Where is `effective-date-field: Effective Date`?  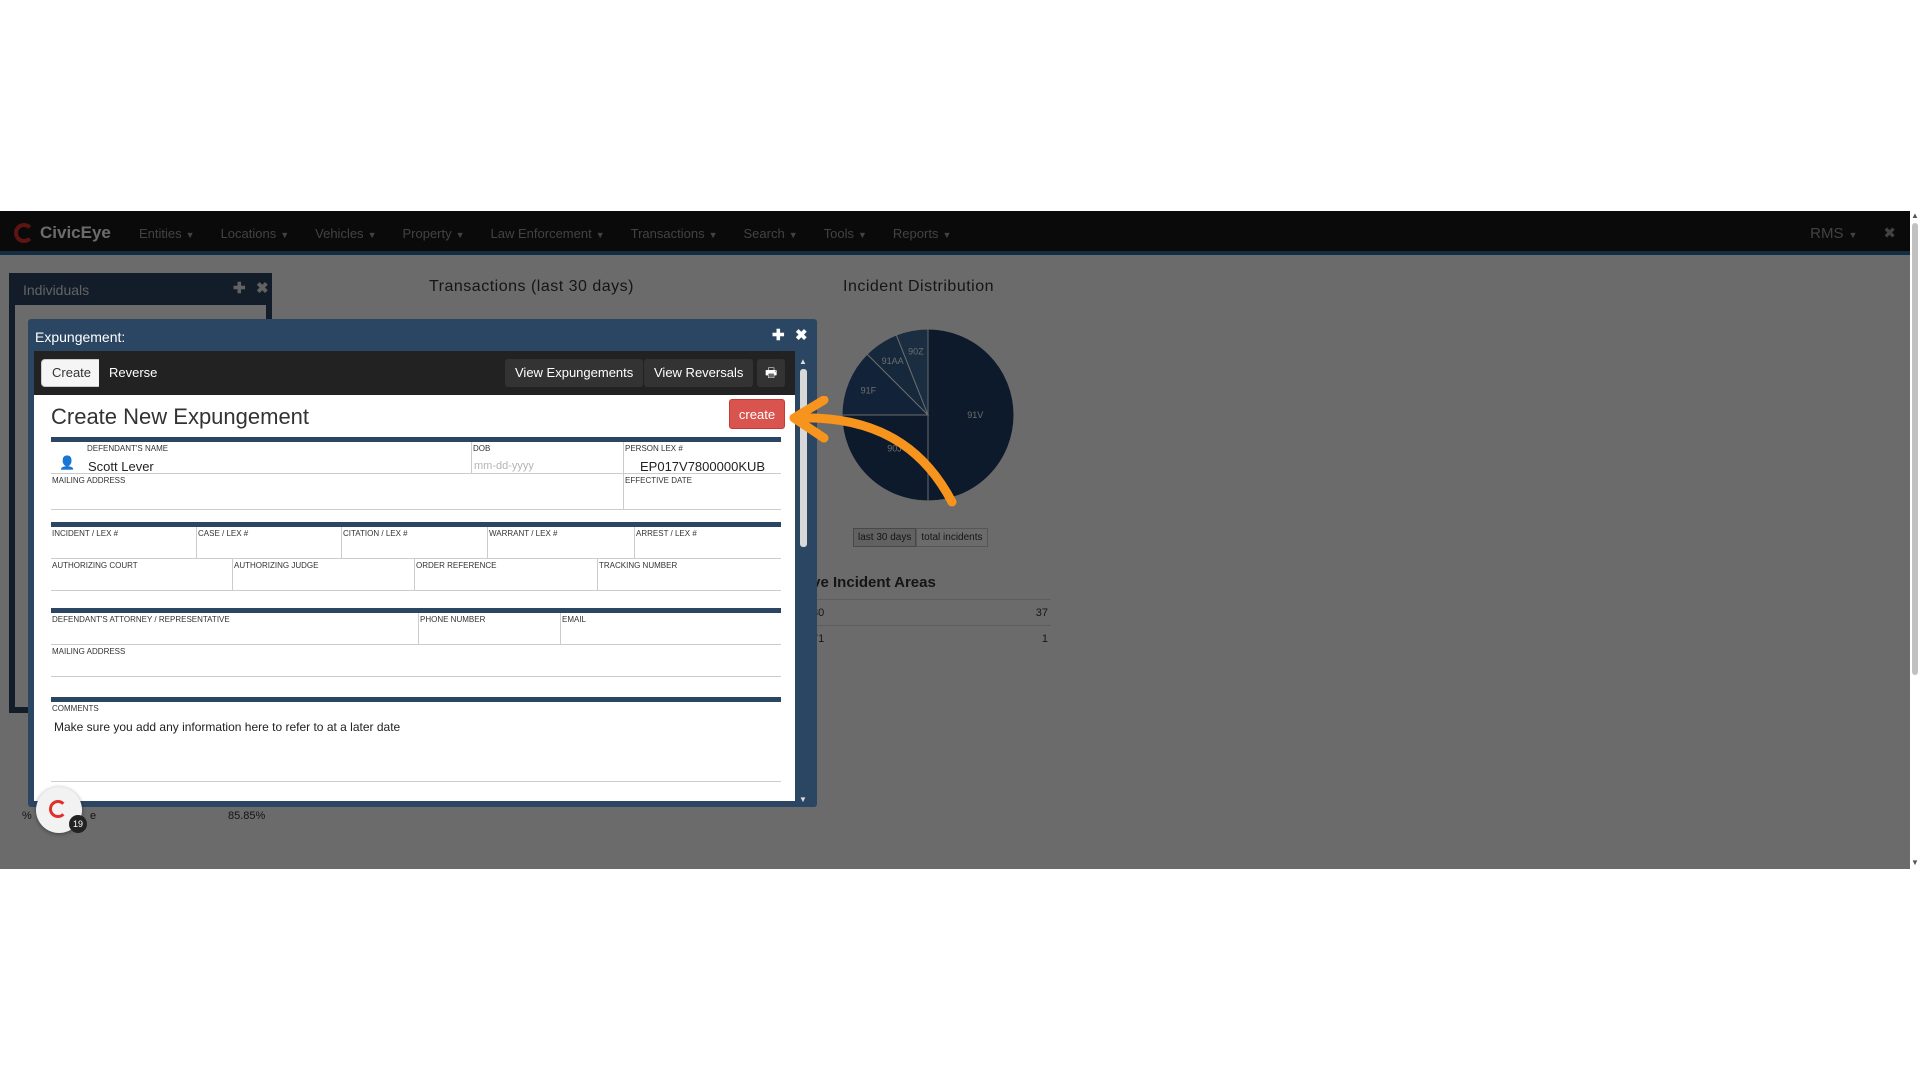 effective-date-field: Effective Date is located at coordinates (702, 492).